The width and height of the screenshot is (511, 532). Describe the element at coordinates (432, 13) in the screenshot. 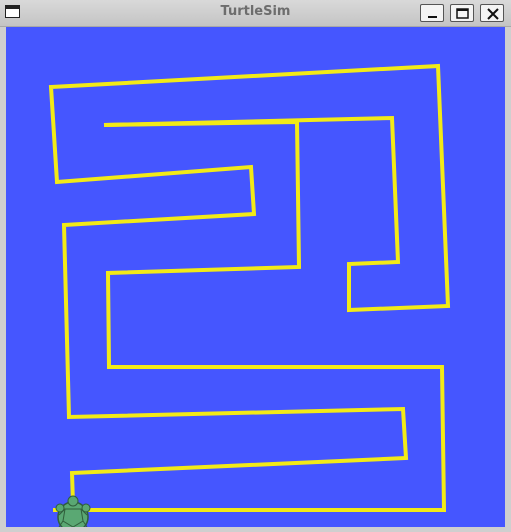

I see `minimize-button` at that location.